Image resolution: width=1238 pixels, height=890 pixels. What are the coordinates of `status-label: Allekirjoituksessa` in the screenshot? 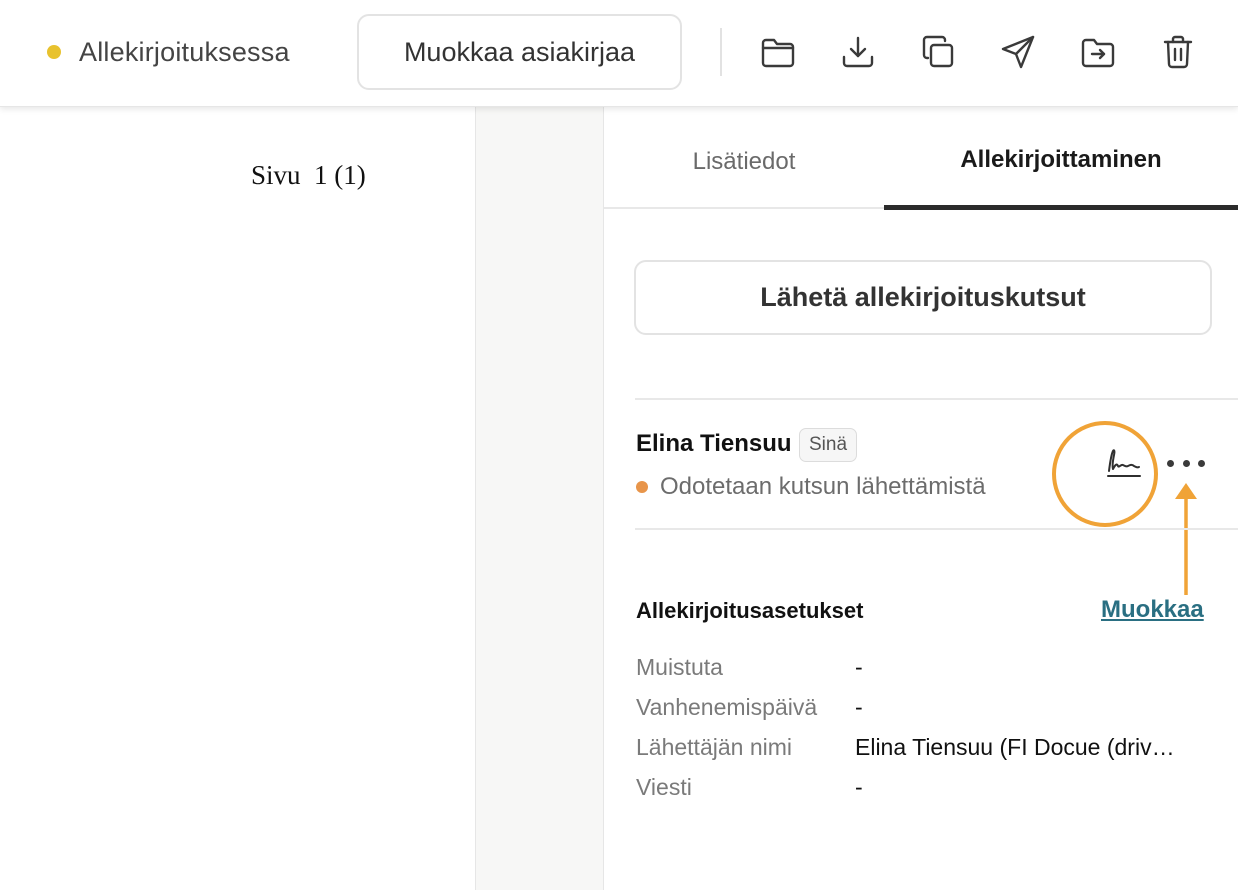 It's located at (184, 51).